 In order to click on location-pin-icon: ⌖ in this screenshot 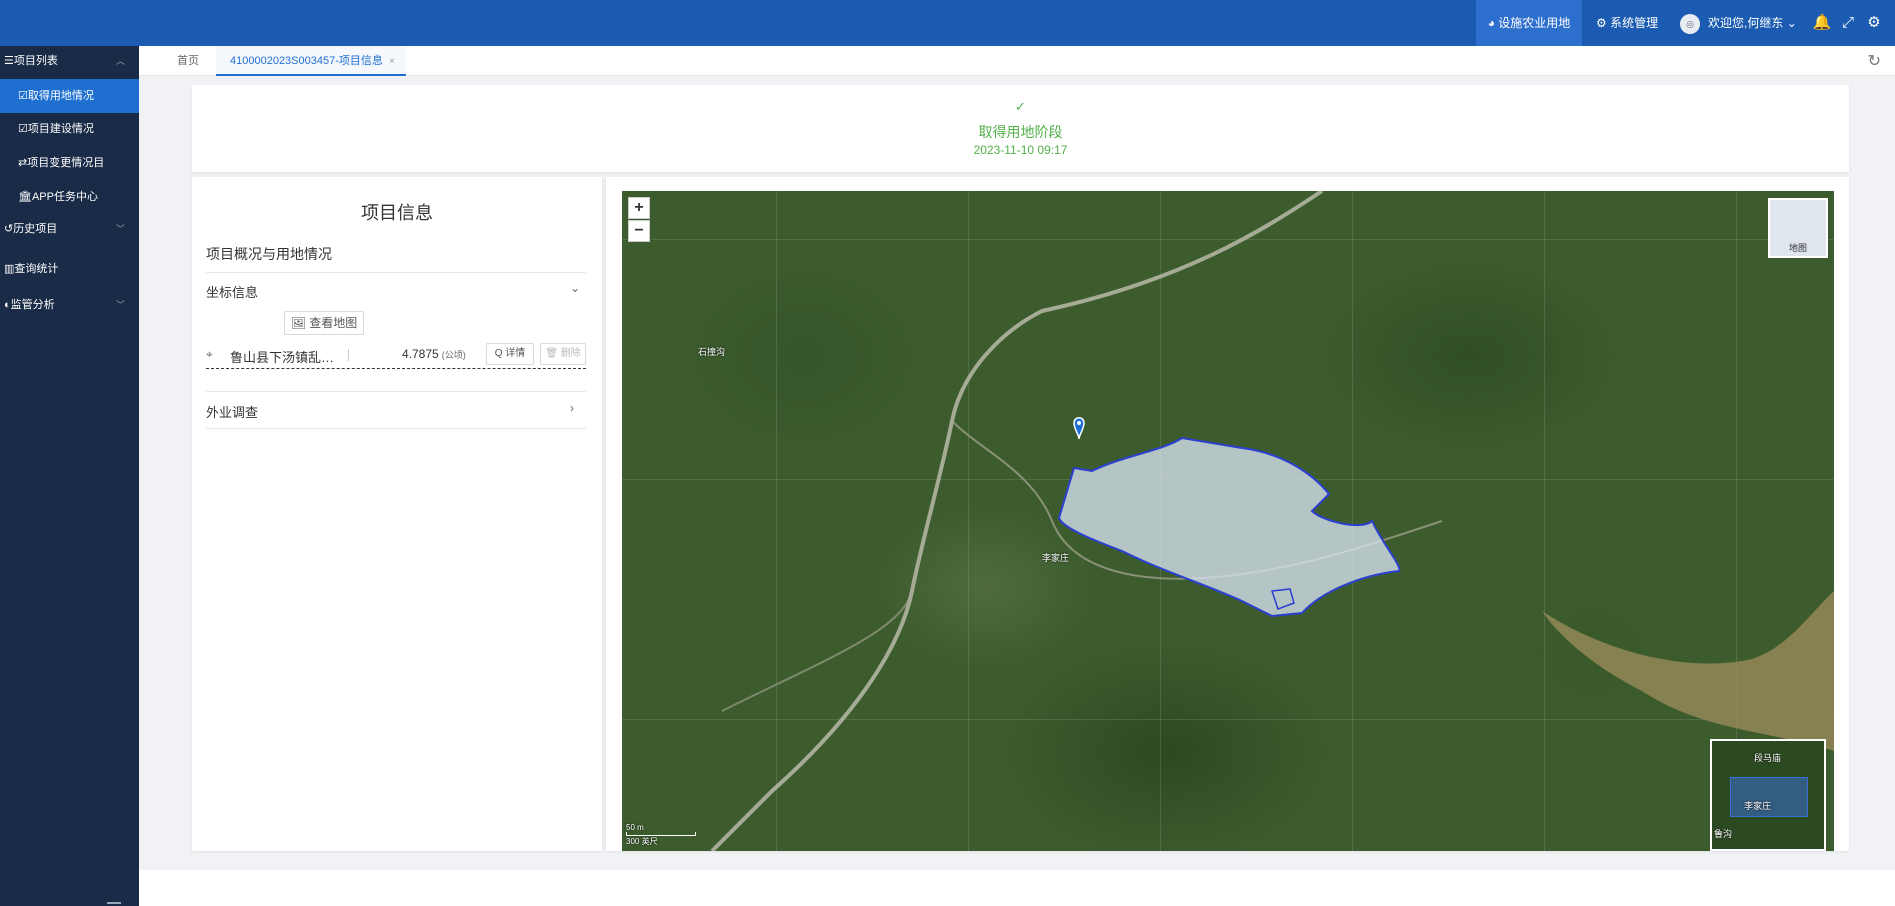, I will do `click(209, 354)`.